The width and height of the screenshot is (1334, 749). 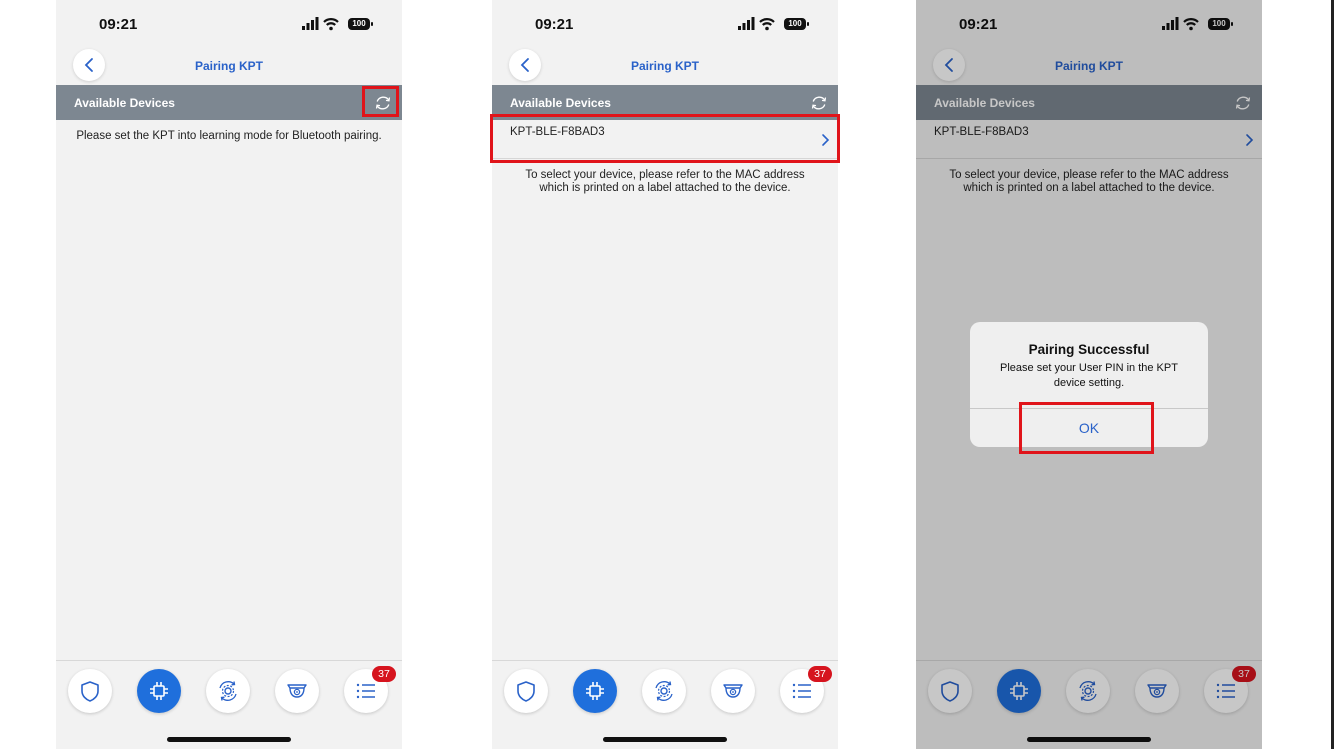 What do you see at coordinates (1089, 349) in the screenshot?
I see `dialog-title: Pairing Successful` at bounding box center [1089, 349].